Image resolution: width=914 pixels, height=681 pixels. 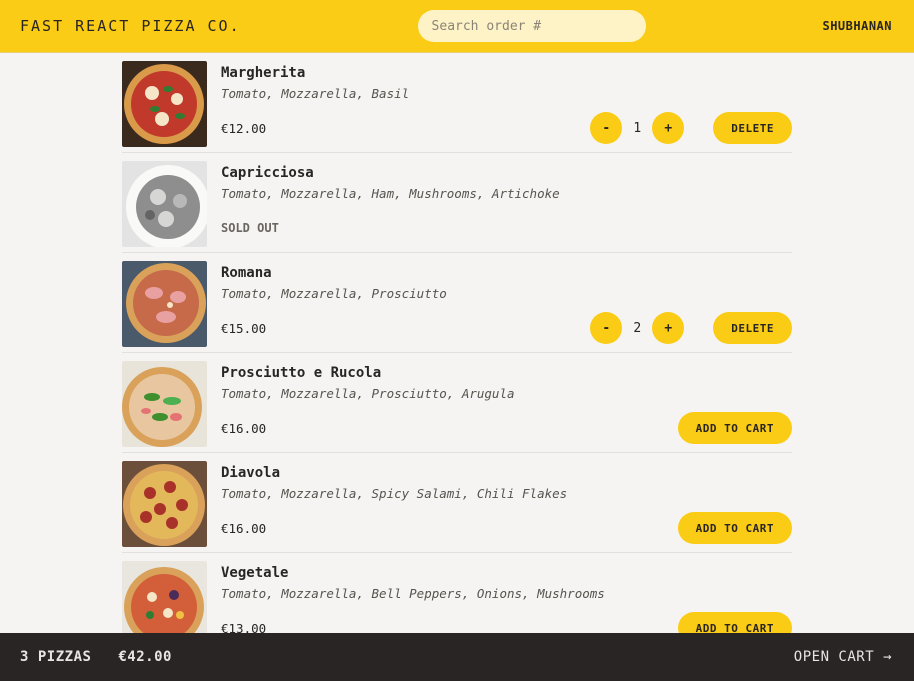 What do you see at coordinates (96, 657) in the screenshot?
I see `cart-stats: 3 PIZZAS €42.00` at bounding box center [96, 657].